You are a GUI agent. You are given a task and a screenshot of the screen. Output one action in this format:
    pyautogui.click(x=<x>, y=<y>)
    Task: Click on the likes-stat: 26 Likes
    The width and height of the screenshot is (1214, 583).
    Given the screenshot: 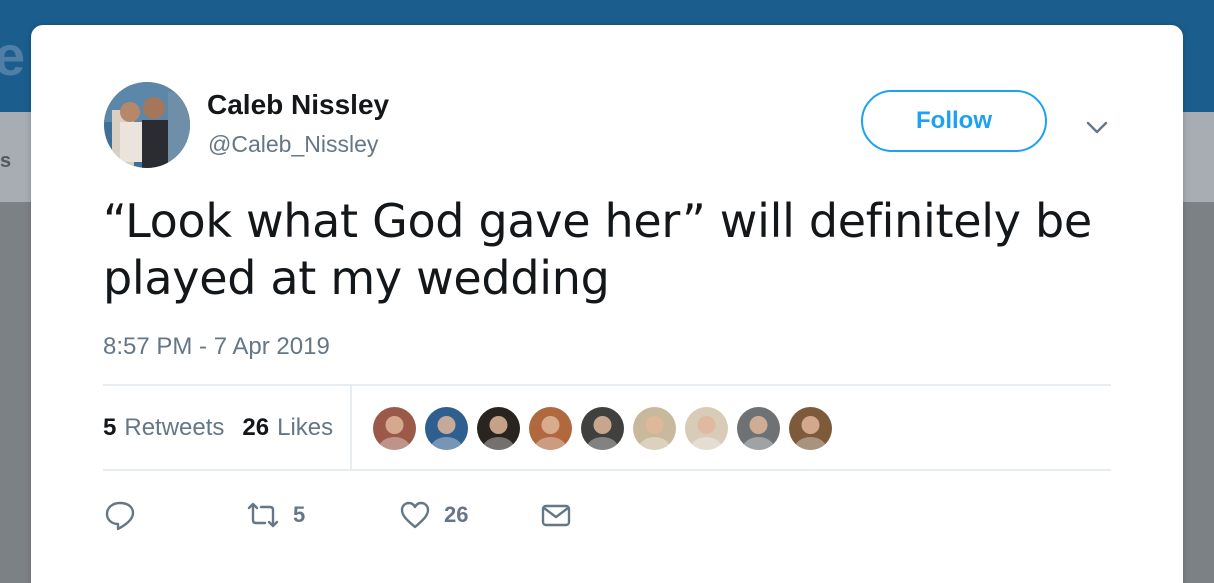 What is the action you would take?
    pyautogui.click(x=287, y=428)
    